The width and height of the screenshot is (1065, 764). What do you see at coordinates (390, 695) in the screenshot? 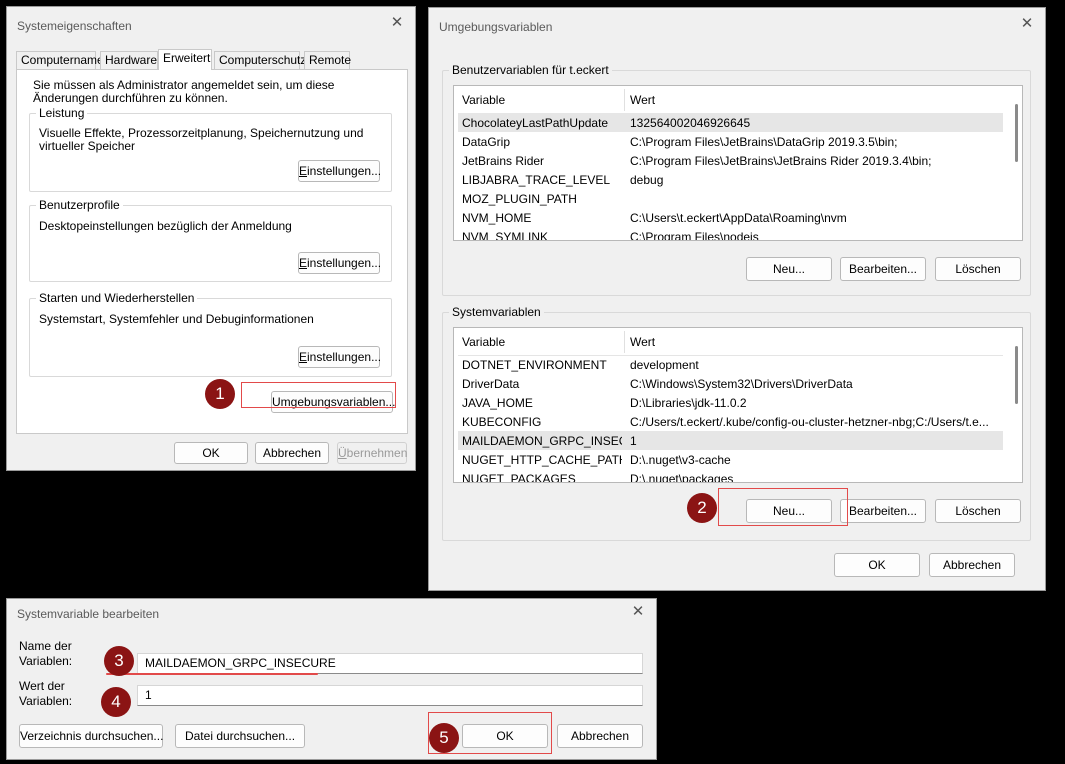
I see `variable-value-field: 1` at bounding box center [390, 695].